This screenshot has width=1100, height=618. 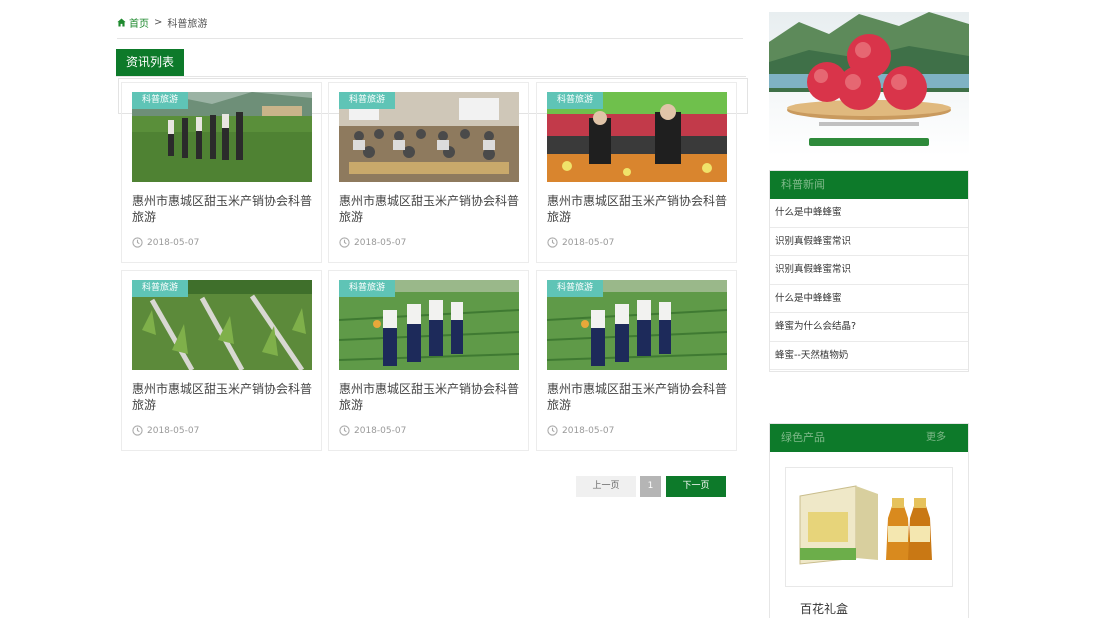 I want to click on science-news-header: 科普新闻, so click(x=869, y=185).